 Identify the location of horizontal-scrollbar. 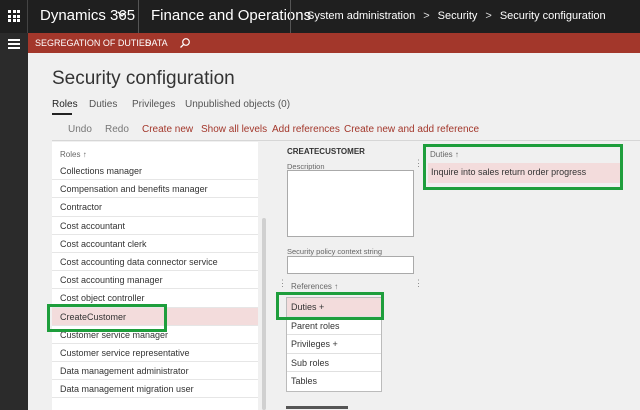
(317, 407).